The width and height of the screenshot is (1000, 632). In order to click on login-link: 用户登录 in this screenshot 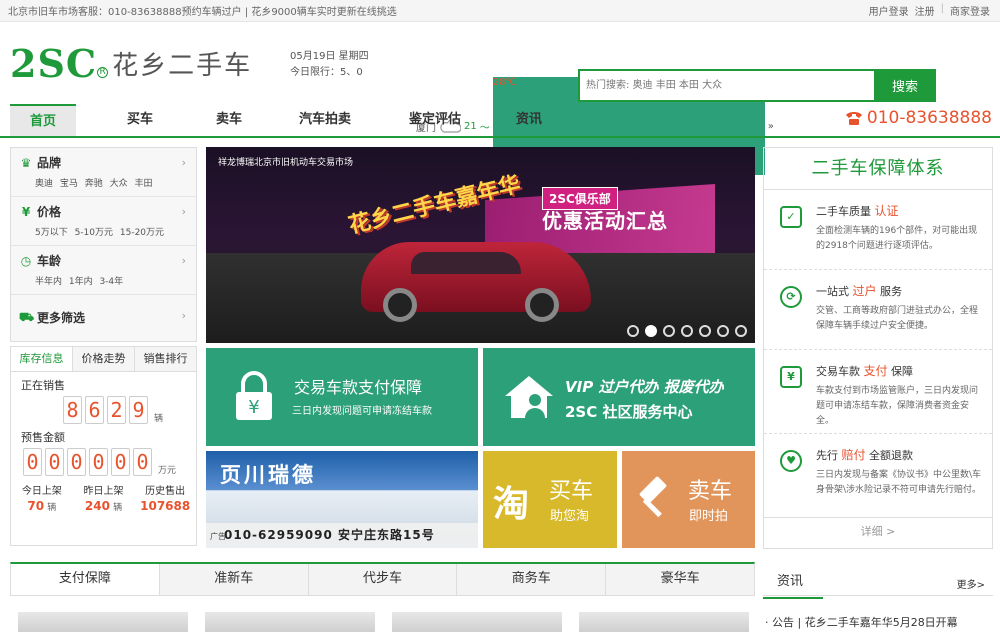, I will do `click(889, 10)`.